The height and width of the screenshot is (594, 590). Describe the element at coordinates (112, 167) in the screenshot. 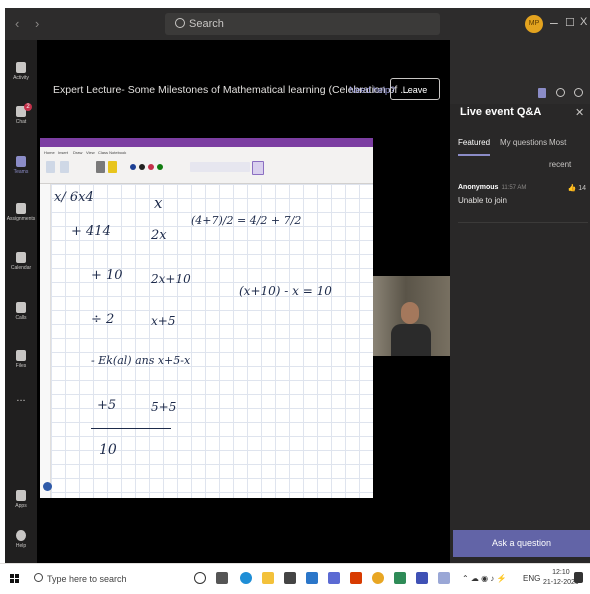

I see `highlighter-tool` at that location.